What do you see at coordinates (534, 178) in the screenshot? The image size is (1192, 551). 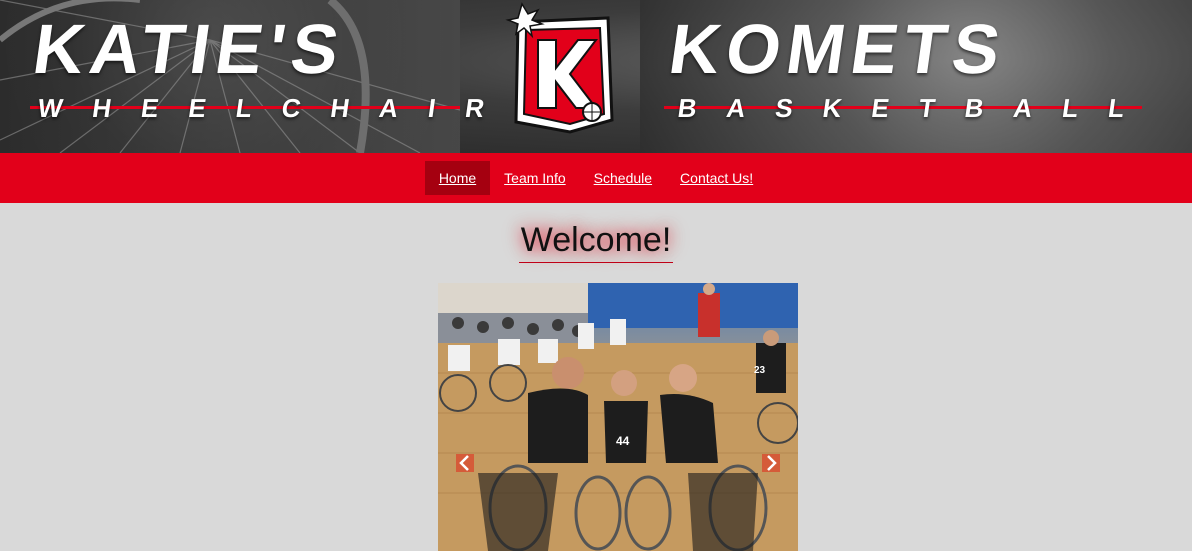 I see `nav-link-team-info: Team Info` at bounding box center [534, 178].